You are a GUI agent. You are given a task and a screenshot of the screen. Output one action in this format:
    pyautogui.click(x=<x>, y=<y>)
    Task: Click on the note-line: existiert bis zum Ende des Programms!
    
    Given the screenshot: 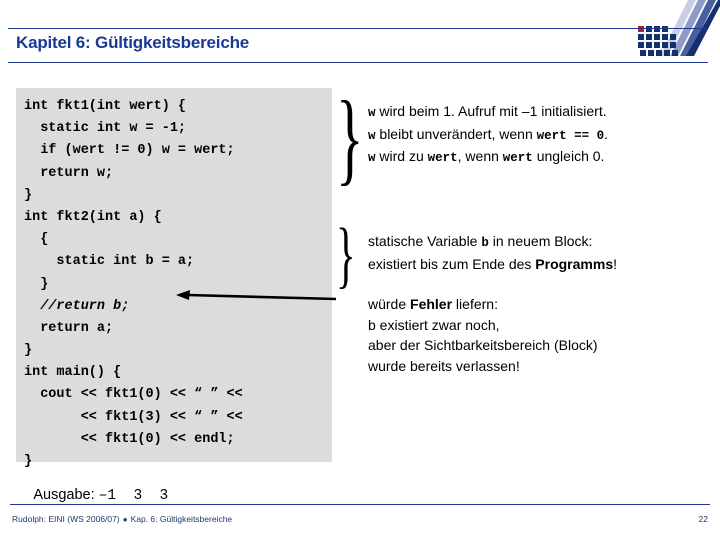 What is the action you would take?
    pyautogui.click(x=492, y=264)
    